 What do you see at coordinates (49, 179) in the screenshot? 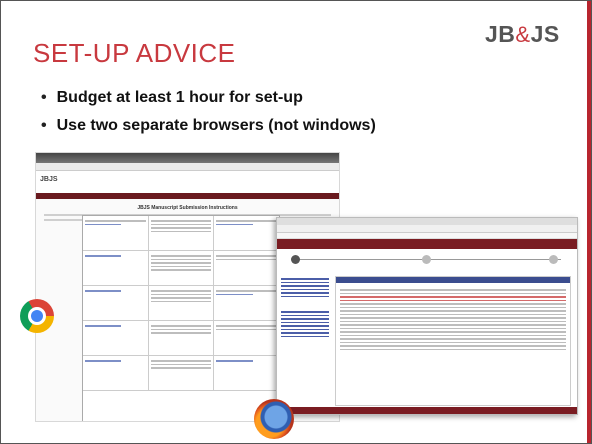
I see `site-logo: JBJS` at bounding box center [49, 179].